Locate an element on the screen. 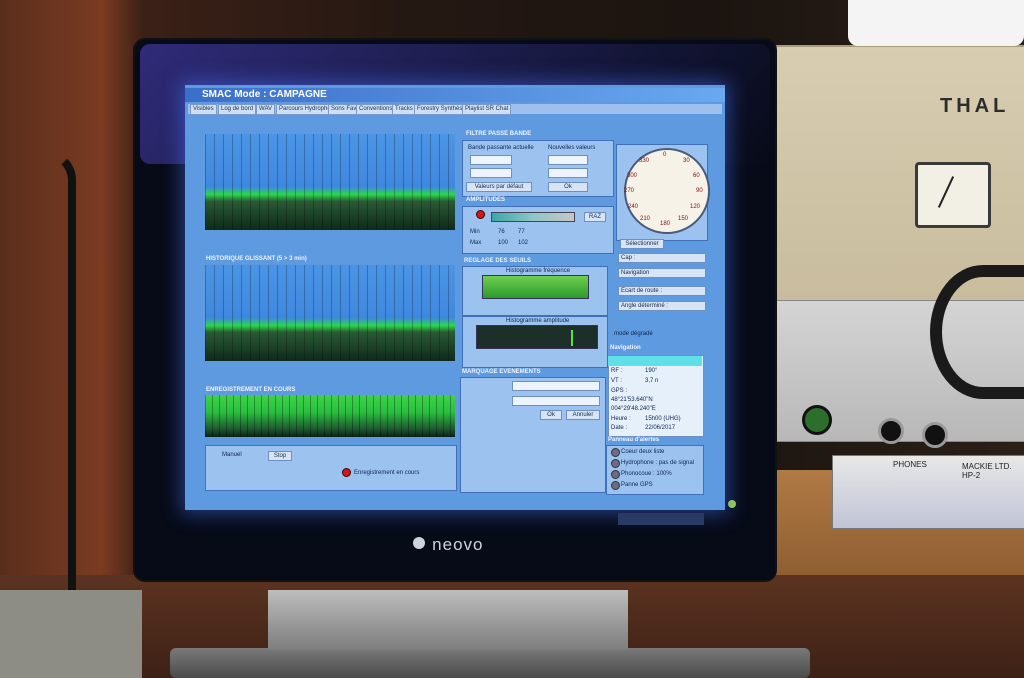 This screenshot has height=678, width=1024. freq-hist-label: Histogramme fréquence is located at coordinates (538, 271).